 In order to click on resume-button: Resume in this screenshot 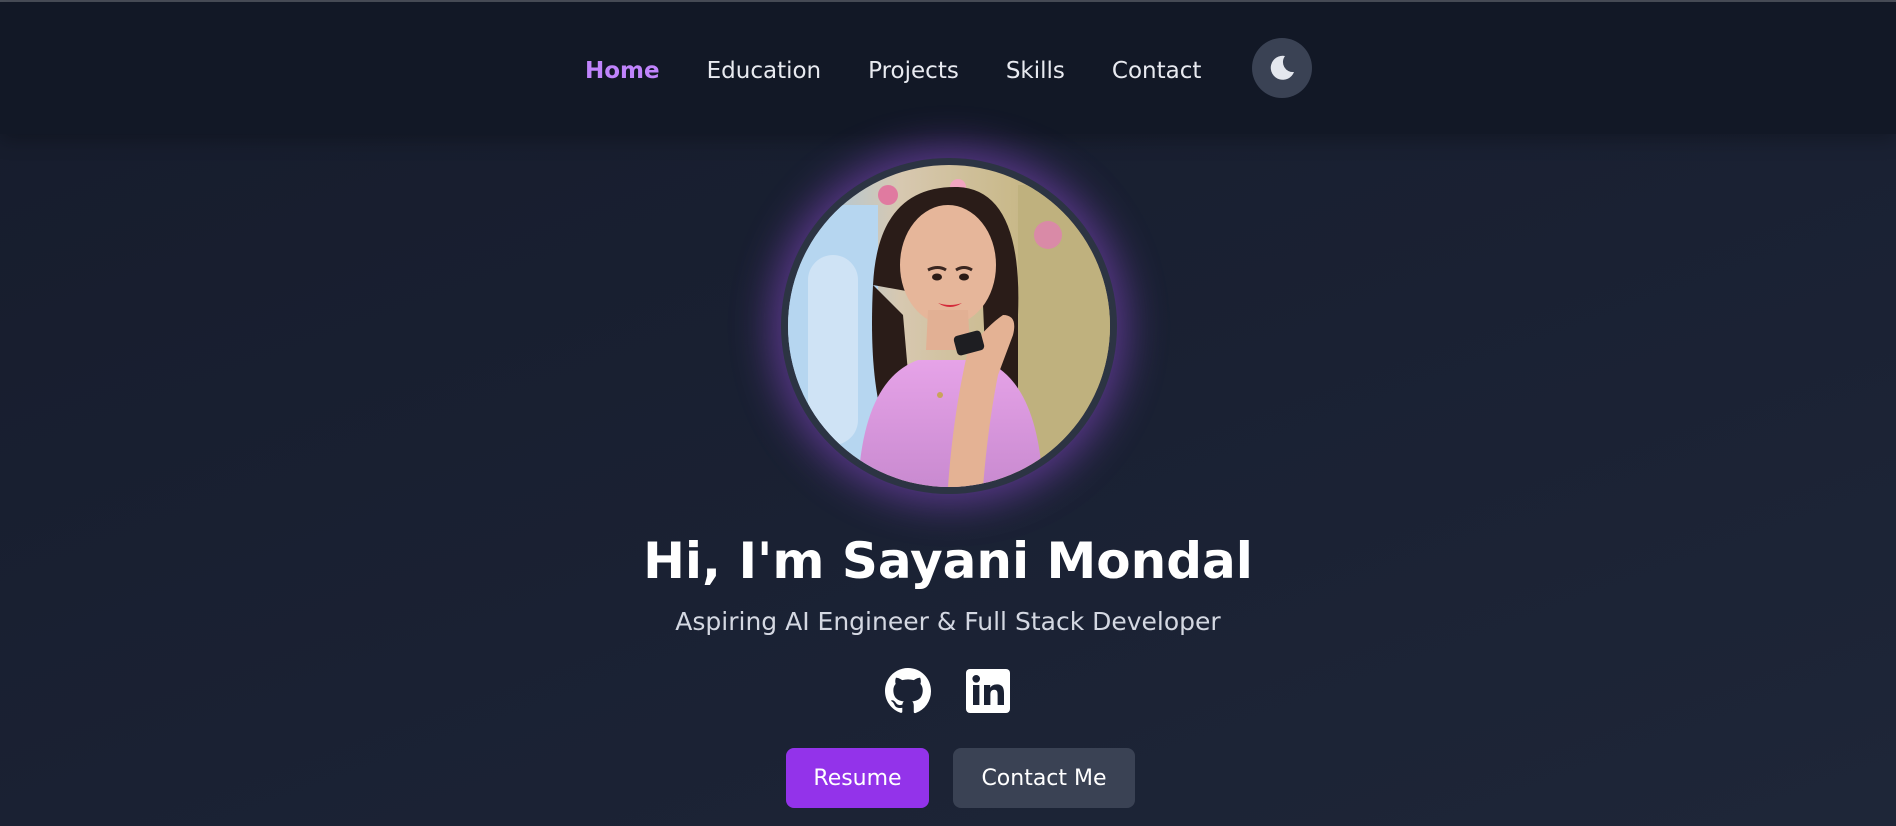, I will do `click(857, 778)`.